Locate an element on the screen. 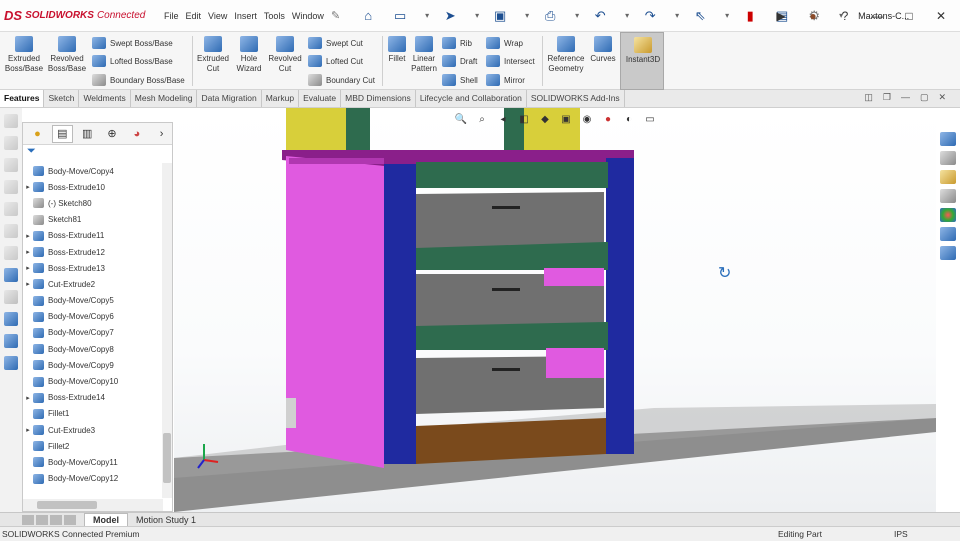 The image size is (960, 541). redo-icon: ↷ is located at coordinates (650, 16).